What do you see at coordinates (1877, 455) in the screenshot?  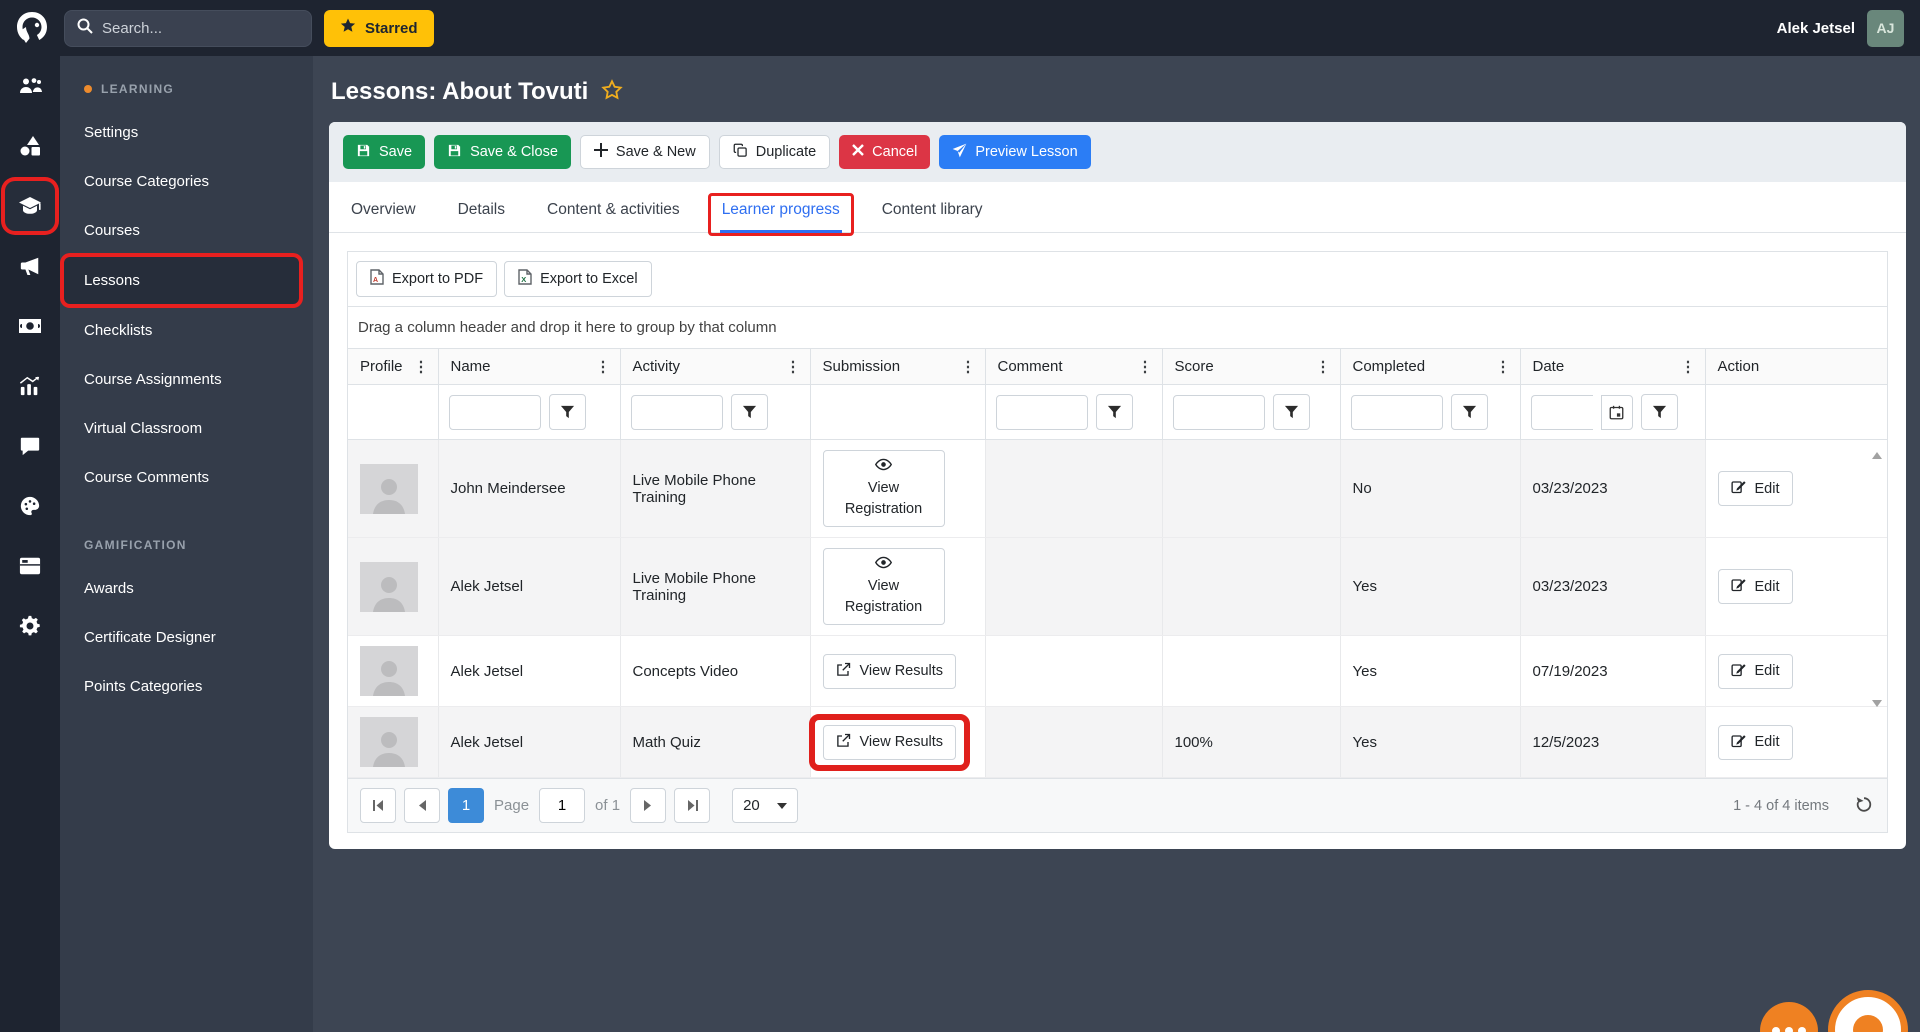 I see `scrollbar-up-arrow` at bounding box center [1877, 455].